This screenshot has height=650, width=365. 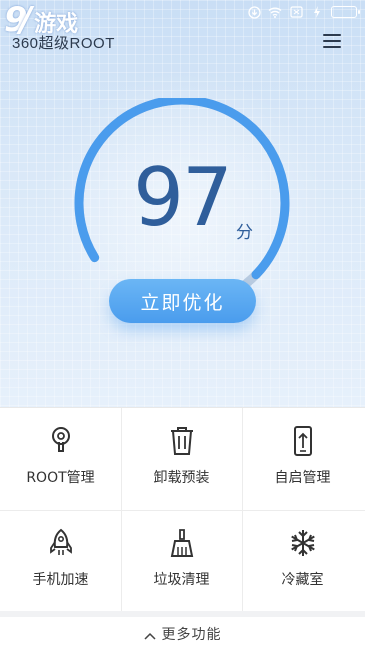 I want to click on download-icon, so click(x=254, y=12).